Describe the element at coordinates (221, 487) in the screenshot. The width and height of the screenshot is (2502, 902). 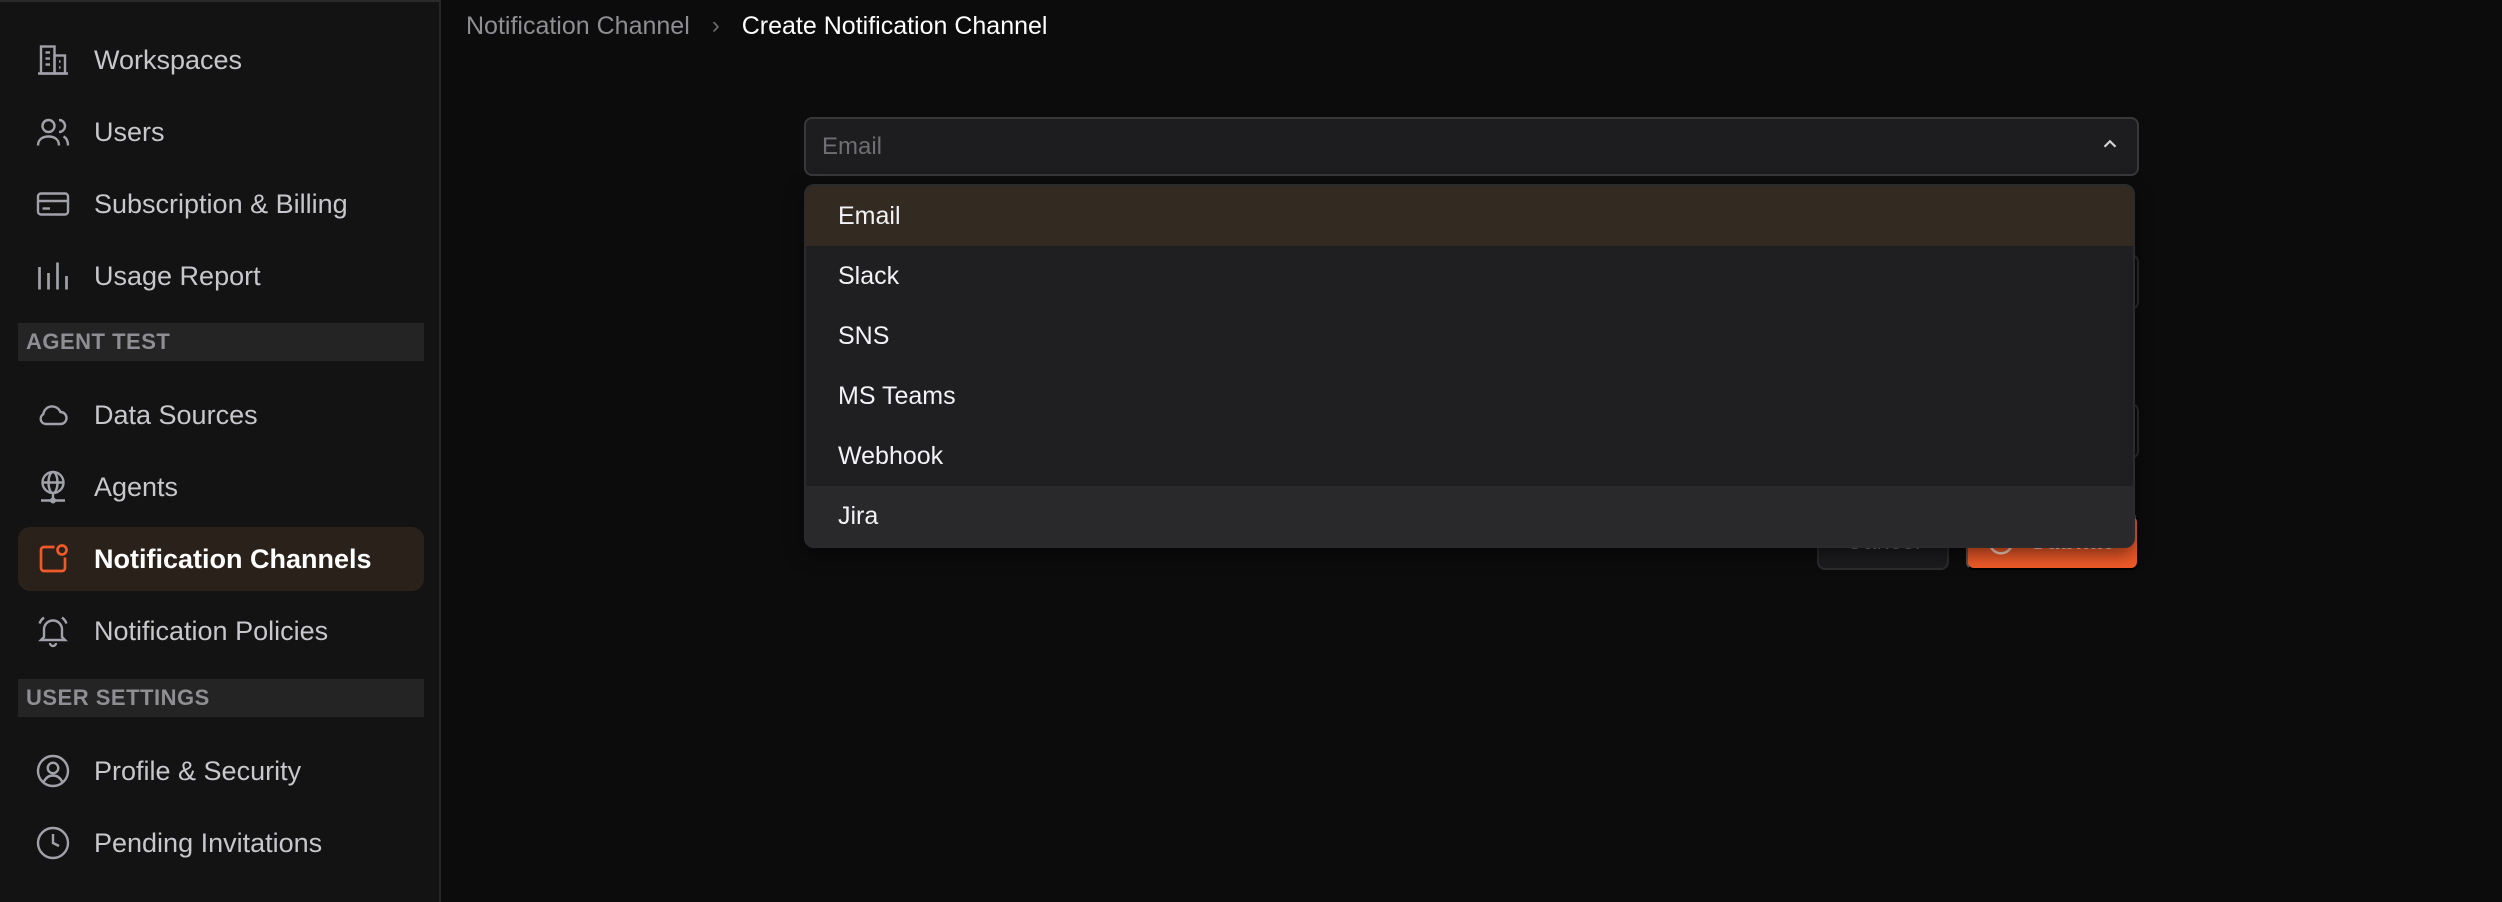
I see `sidebar-item-agents: Agents` at that location.